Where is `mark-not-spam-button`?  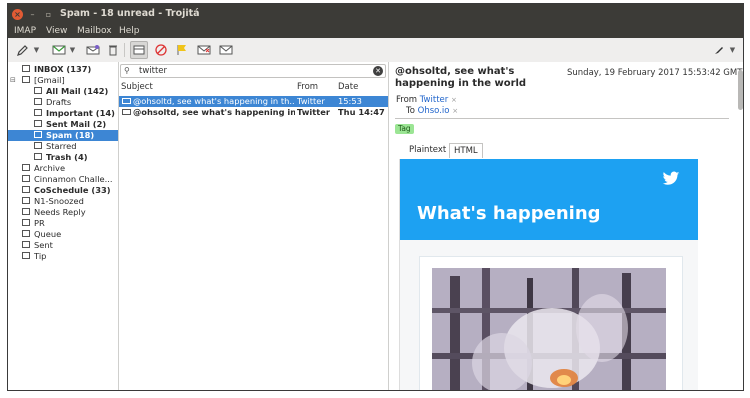
mark-not-spam-button is located at coordinates (226, 50).